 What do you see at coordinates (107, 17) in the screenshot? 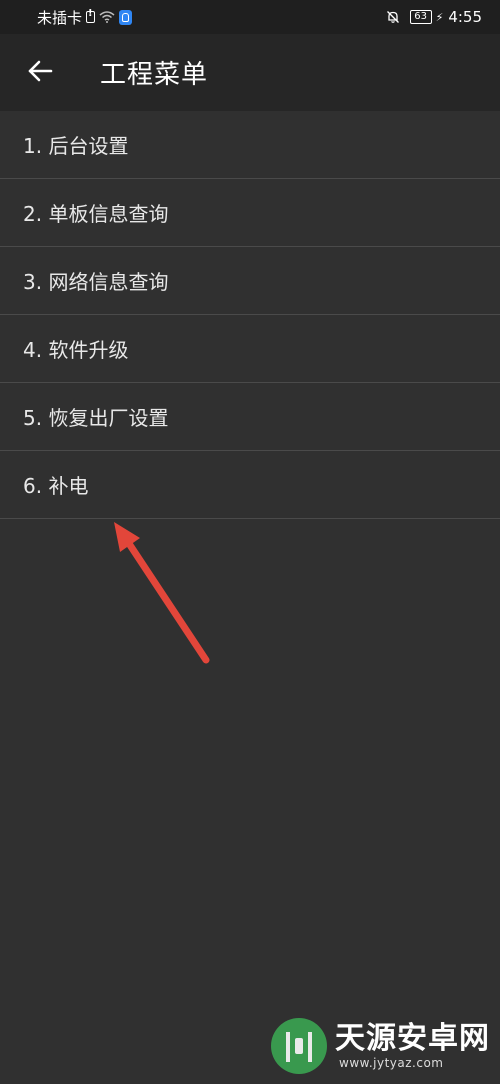
I see `wifi-icon` at bounding box center [107, 17].